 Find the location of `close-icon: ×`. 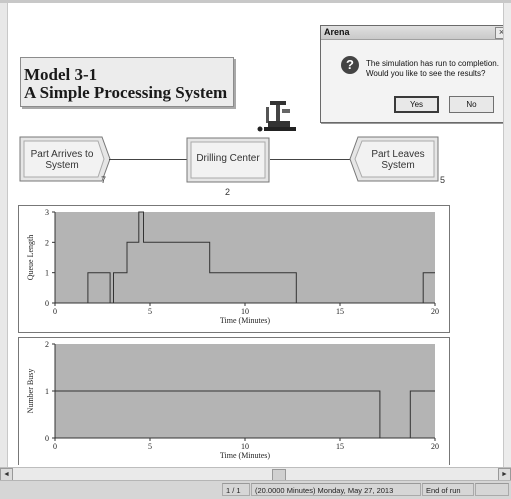

close-icon: × is located at coordinates (499, 33).